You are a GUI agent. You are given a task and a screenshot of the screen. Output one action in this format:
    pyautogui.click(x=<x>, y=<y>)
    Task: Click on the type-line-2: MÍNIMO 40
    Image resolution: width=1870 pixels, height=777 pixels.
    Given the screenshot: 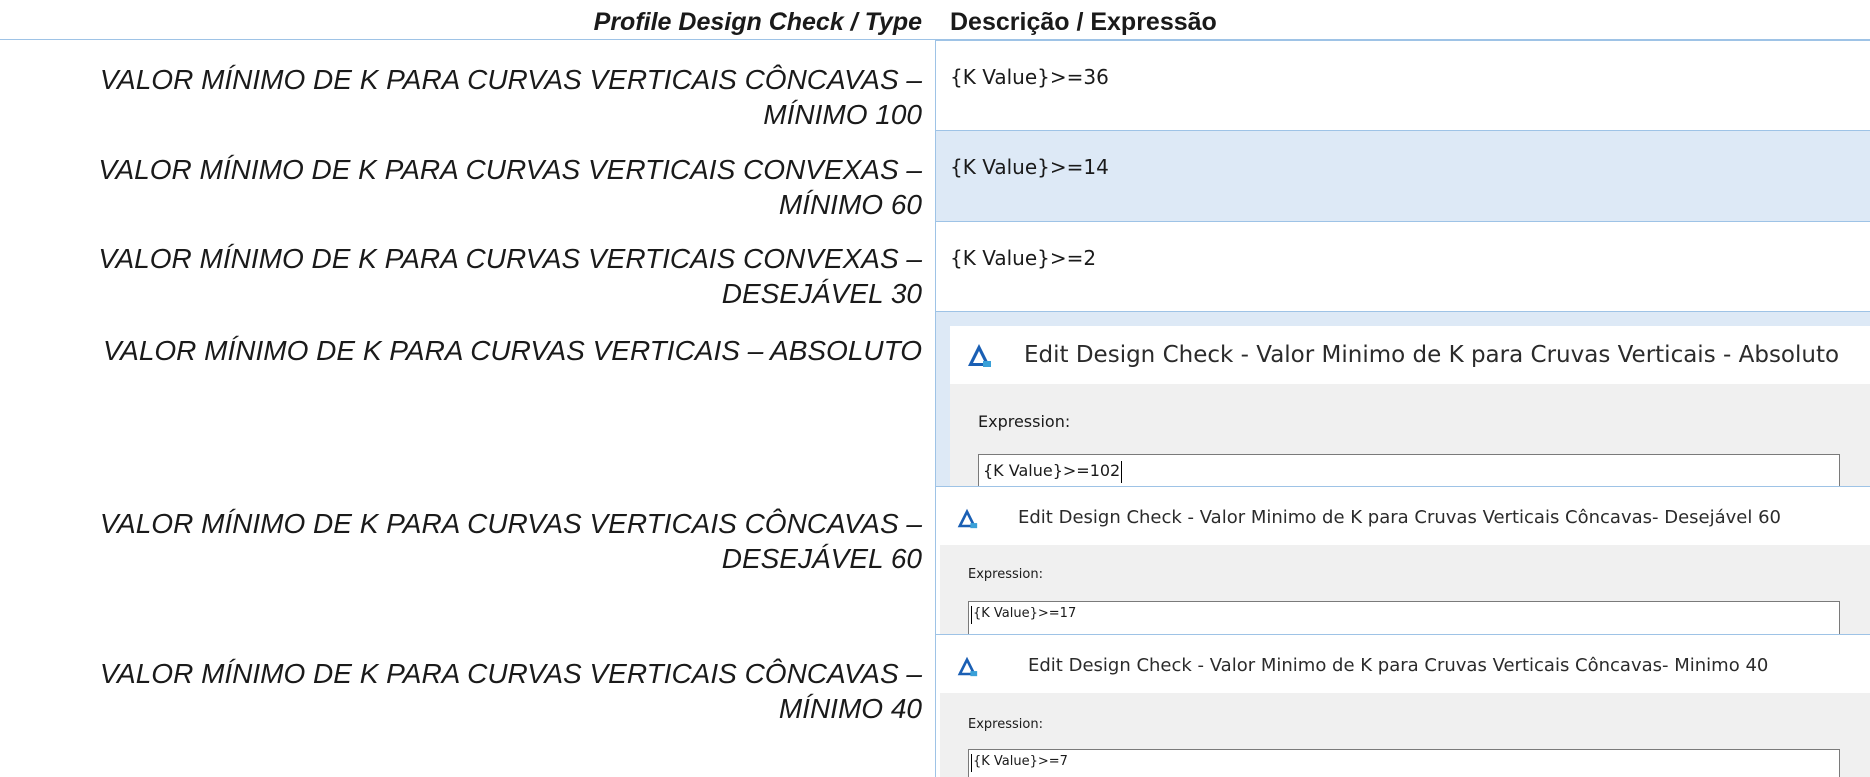 What is the action you would take?
    pyautogui.click(x=850, y=708)
    